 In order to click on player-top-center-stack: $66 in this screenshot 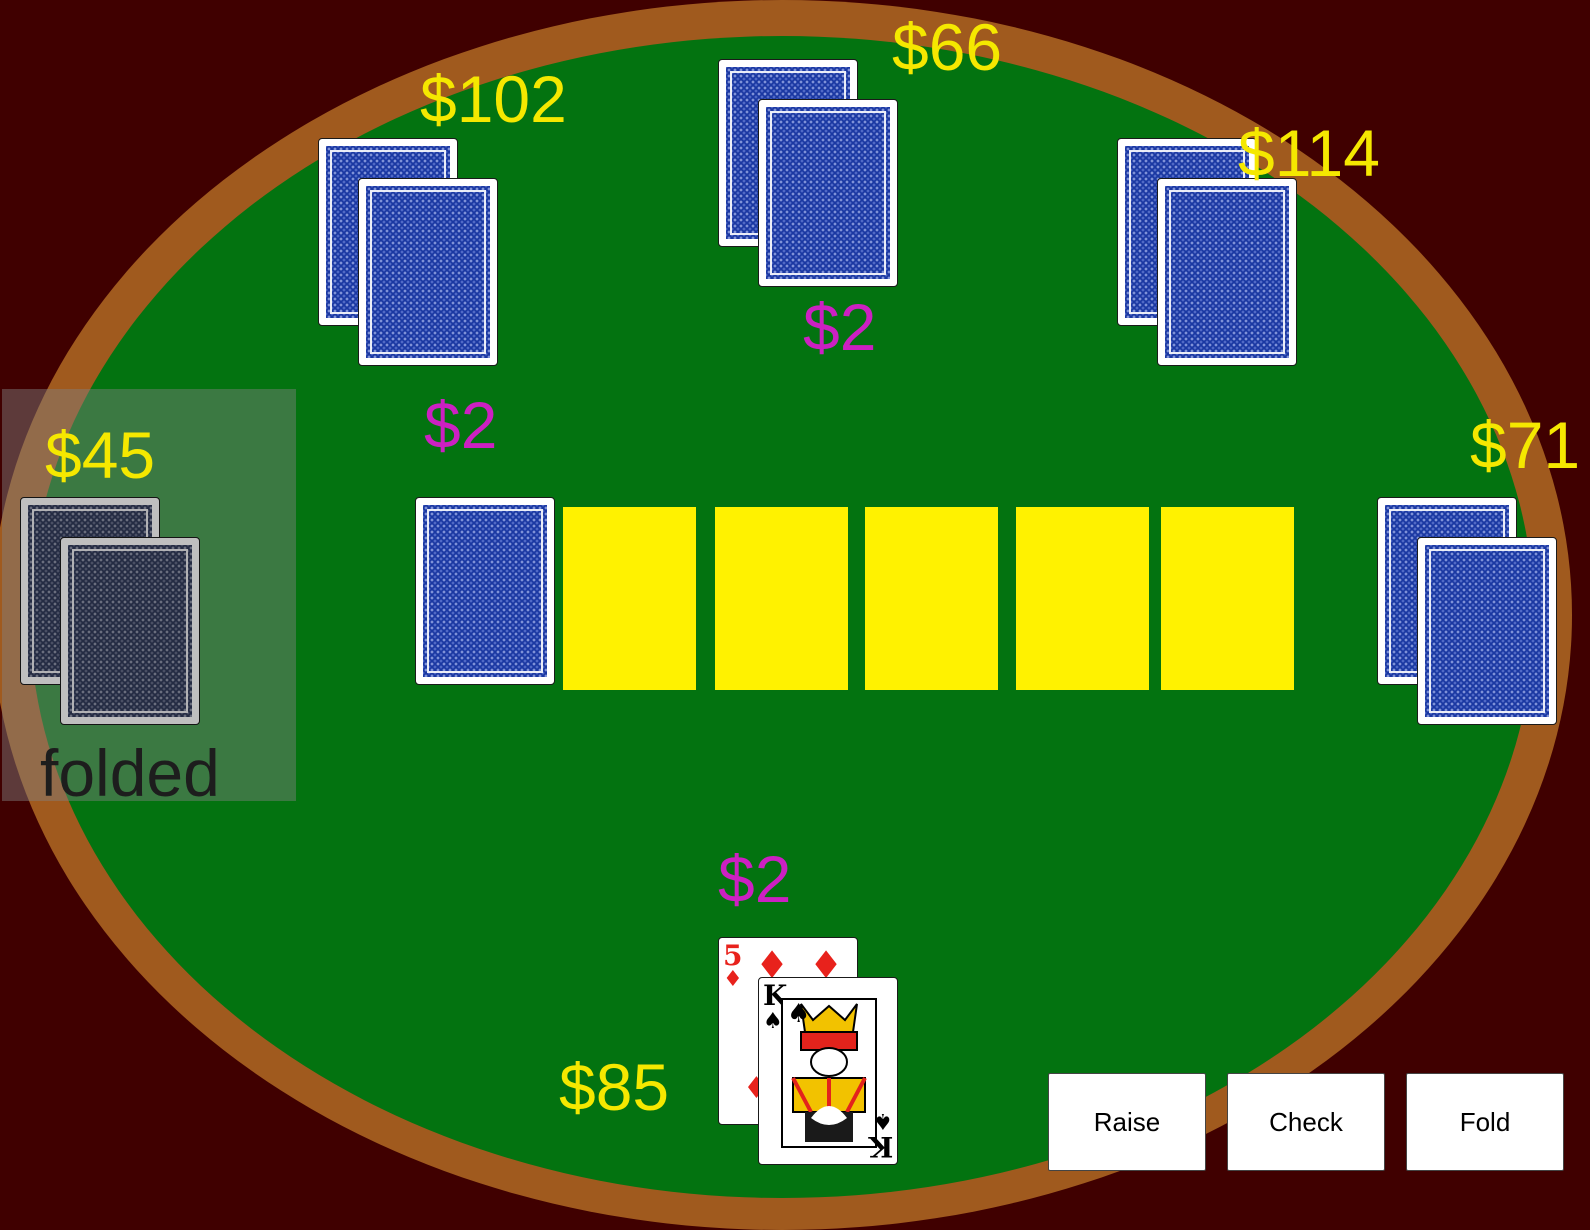, I will do `click(947, 47)`.